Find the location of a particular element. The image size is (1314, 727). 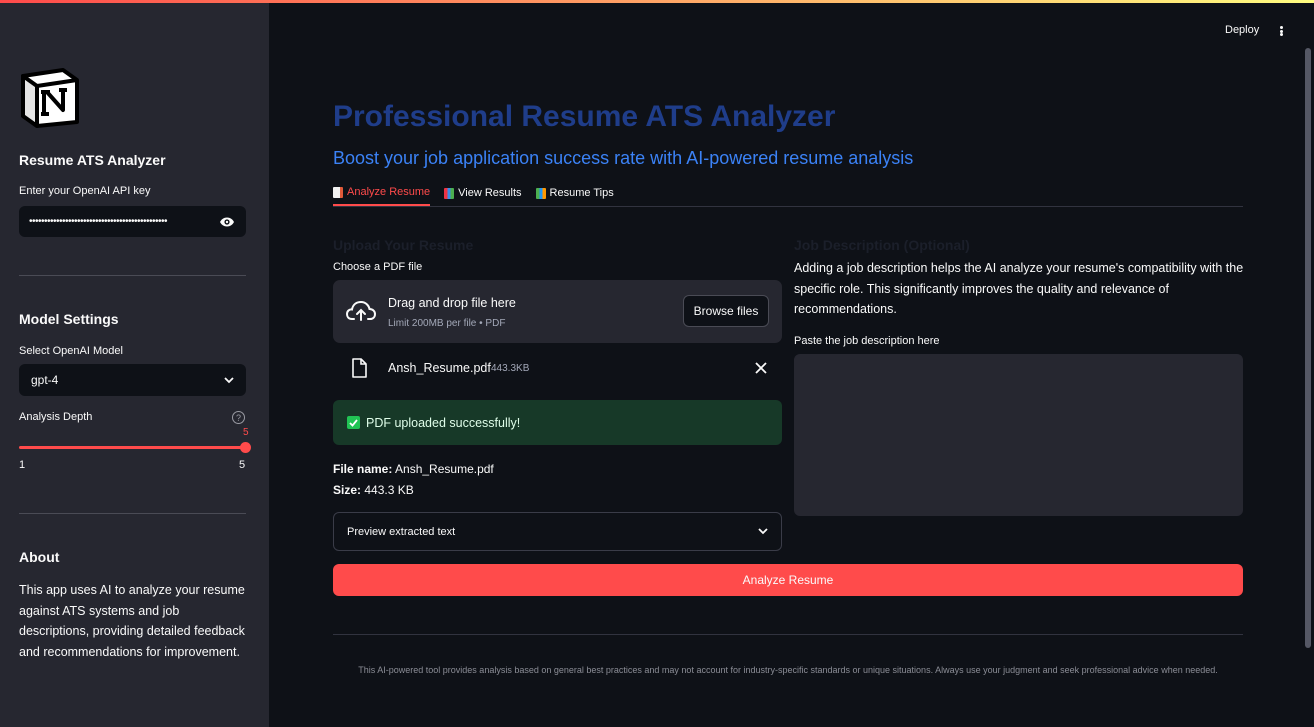

file-size-info-label: Size: is located at coordinates (347, 490).